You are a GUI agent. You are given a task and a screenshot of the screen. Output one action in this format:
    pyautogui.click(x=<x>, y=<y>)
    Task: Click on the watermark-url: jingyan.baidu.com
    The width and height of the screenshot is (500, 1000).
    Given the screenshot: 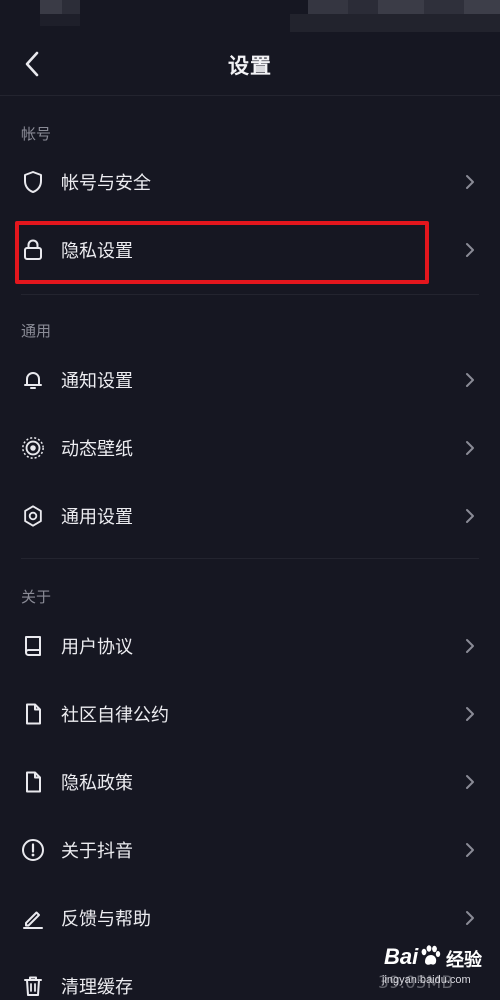 What is the action you would take?
    pyautogui.click(x=426, y=980)
    